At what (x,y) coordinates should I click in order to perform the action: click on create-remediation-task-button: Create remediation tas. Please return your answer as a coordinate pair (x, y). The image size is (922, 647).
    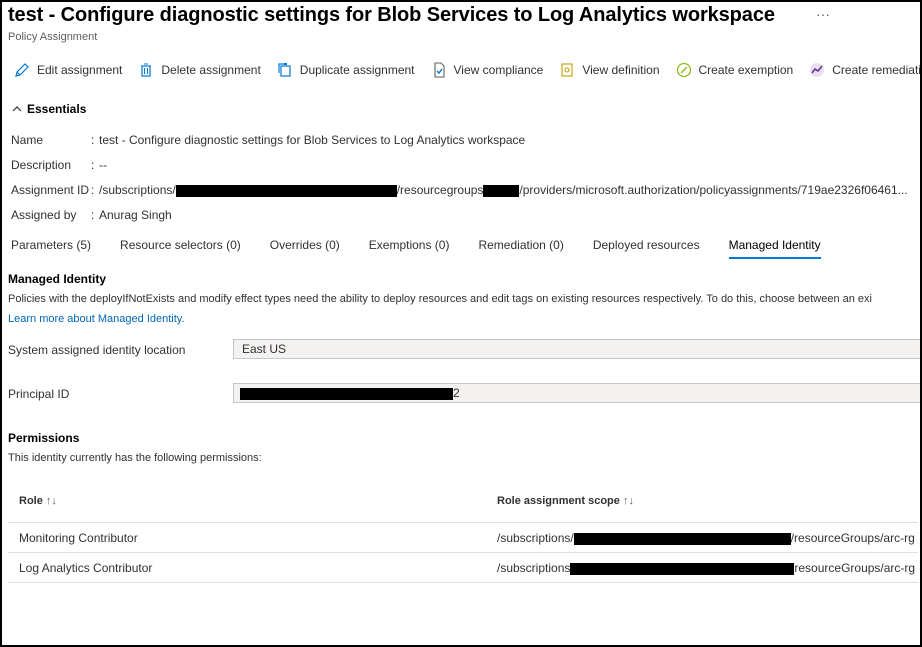
    Looking at the image, I should click on (865, 70).